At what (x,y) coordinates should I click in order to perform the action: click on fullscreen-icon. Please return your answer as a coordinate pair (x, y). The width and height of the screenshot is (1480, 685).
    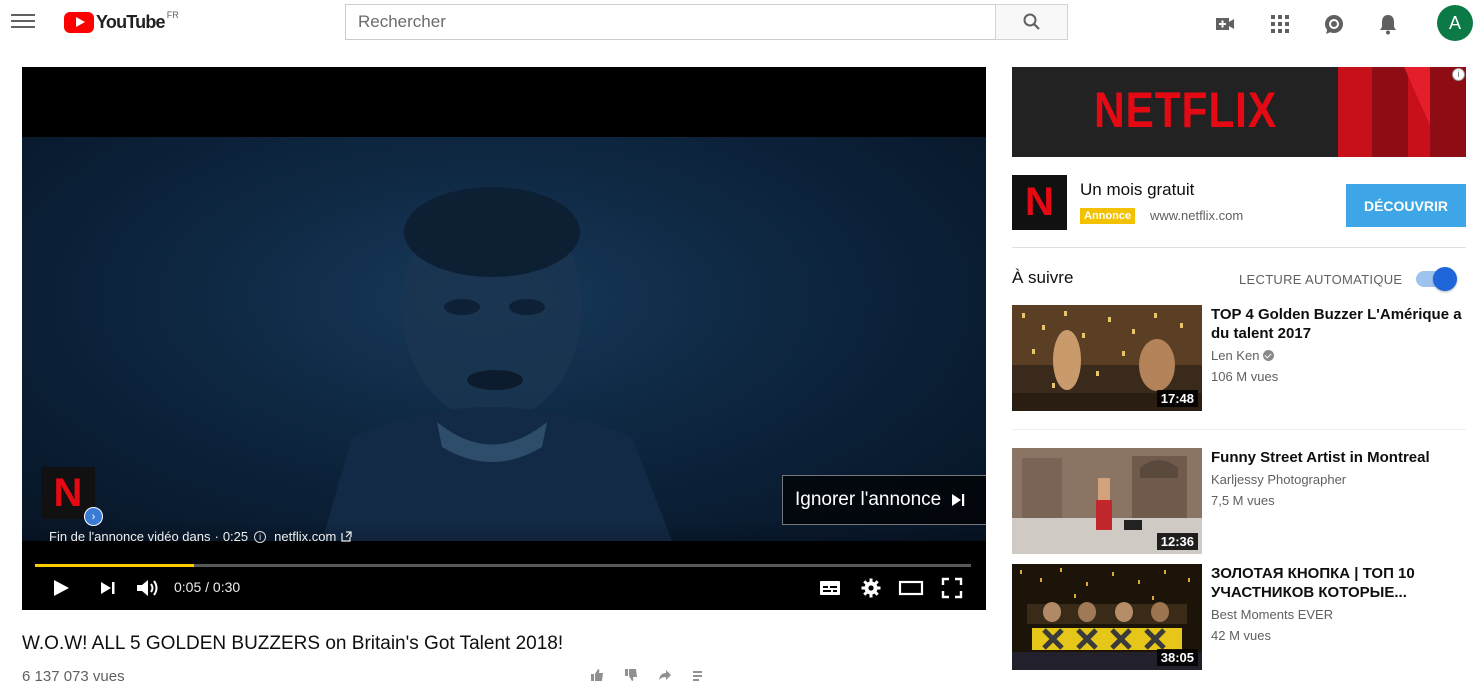
    Looking at the image, I should click on (952, 588).